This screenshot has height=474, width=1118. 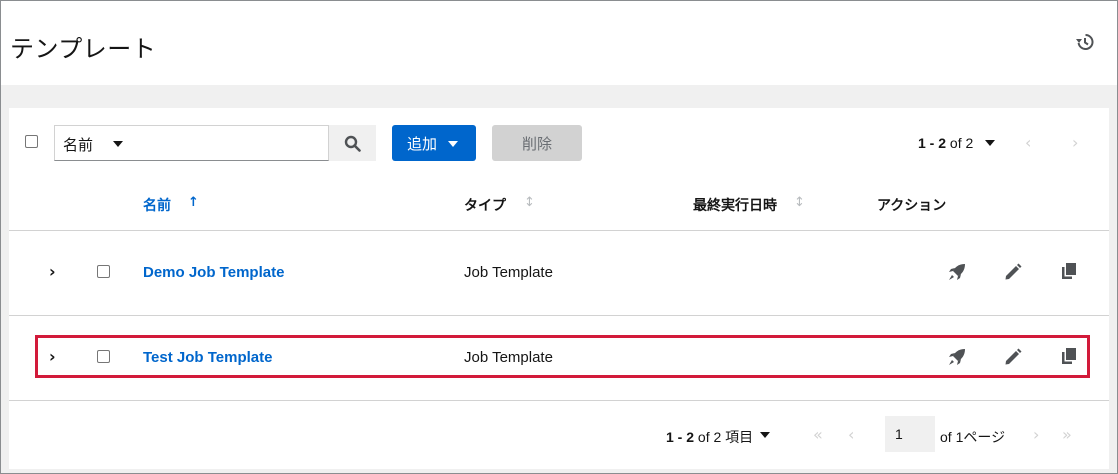 I want to click on add-button: 追加, so click(x=434, y=143).